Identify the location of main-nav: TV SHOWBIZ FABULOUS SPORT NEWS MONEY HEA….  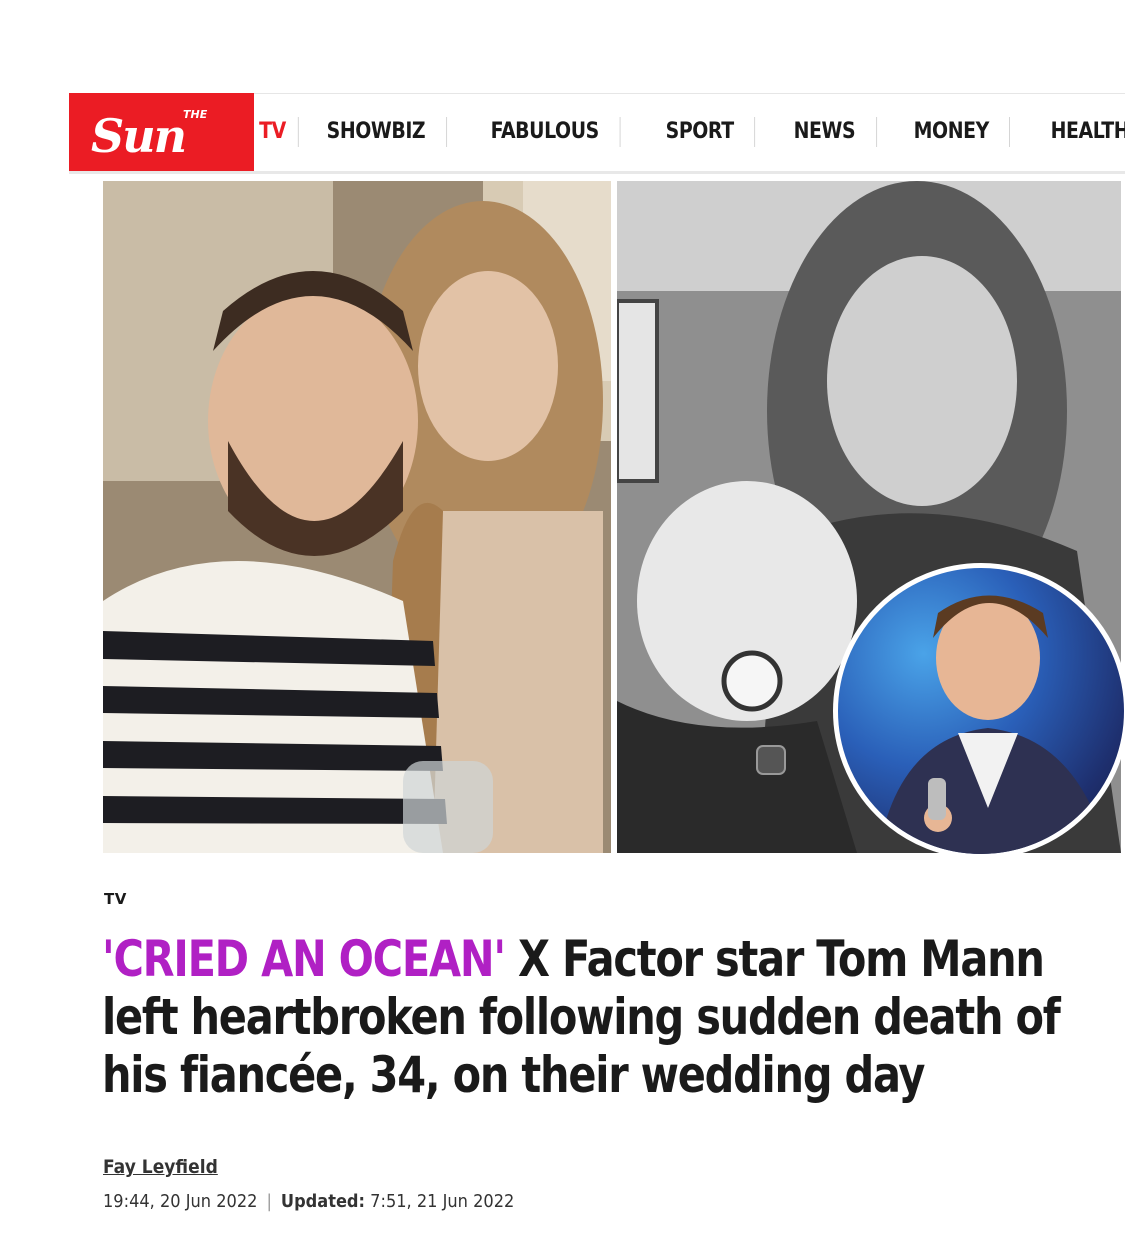
(689, 132).